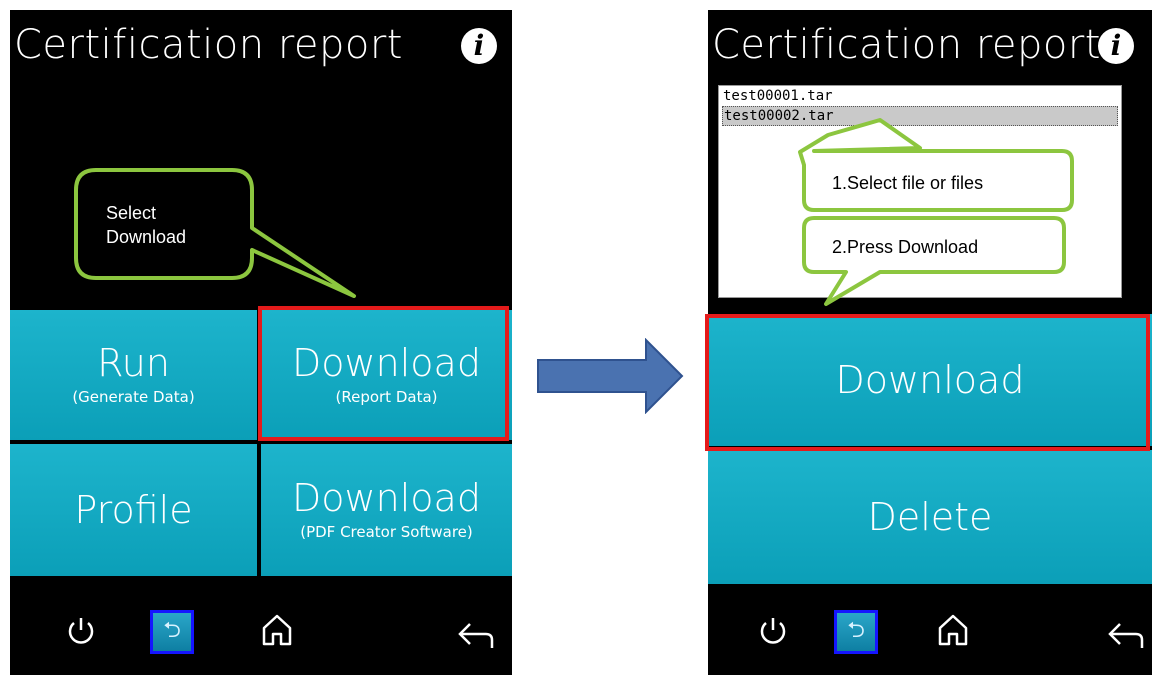 This screenshot has height=675, width=1152. I want to click on callout-right-shapes, so click(936, 212).